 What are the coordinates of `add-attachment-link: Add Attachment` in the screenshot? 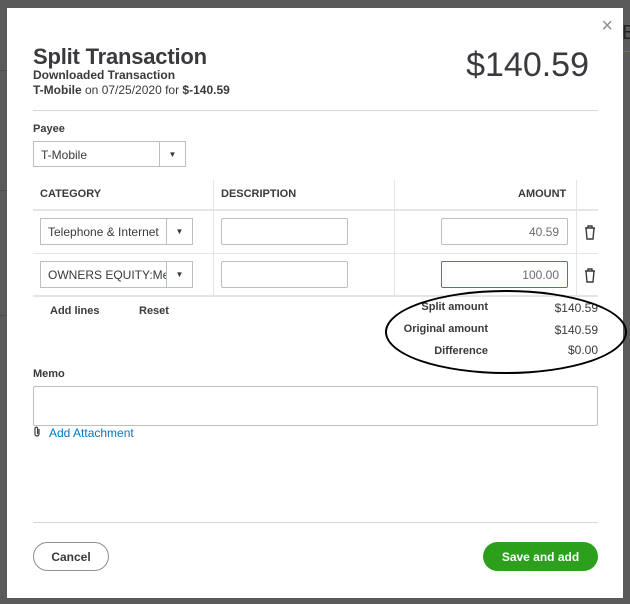 It's located at (83, 433).